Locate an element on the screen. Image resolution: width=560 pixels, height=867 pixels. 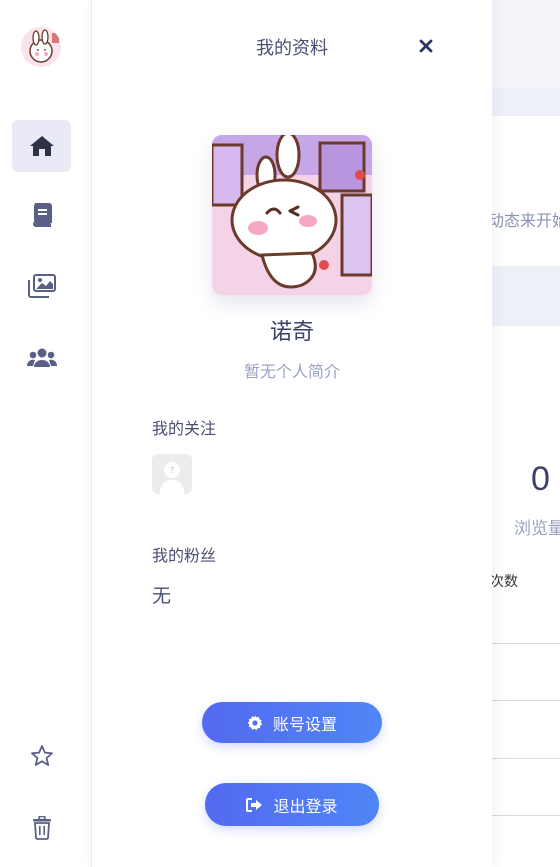
gear-icon is located at coordinates (255, 722).